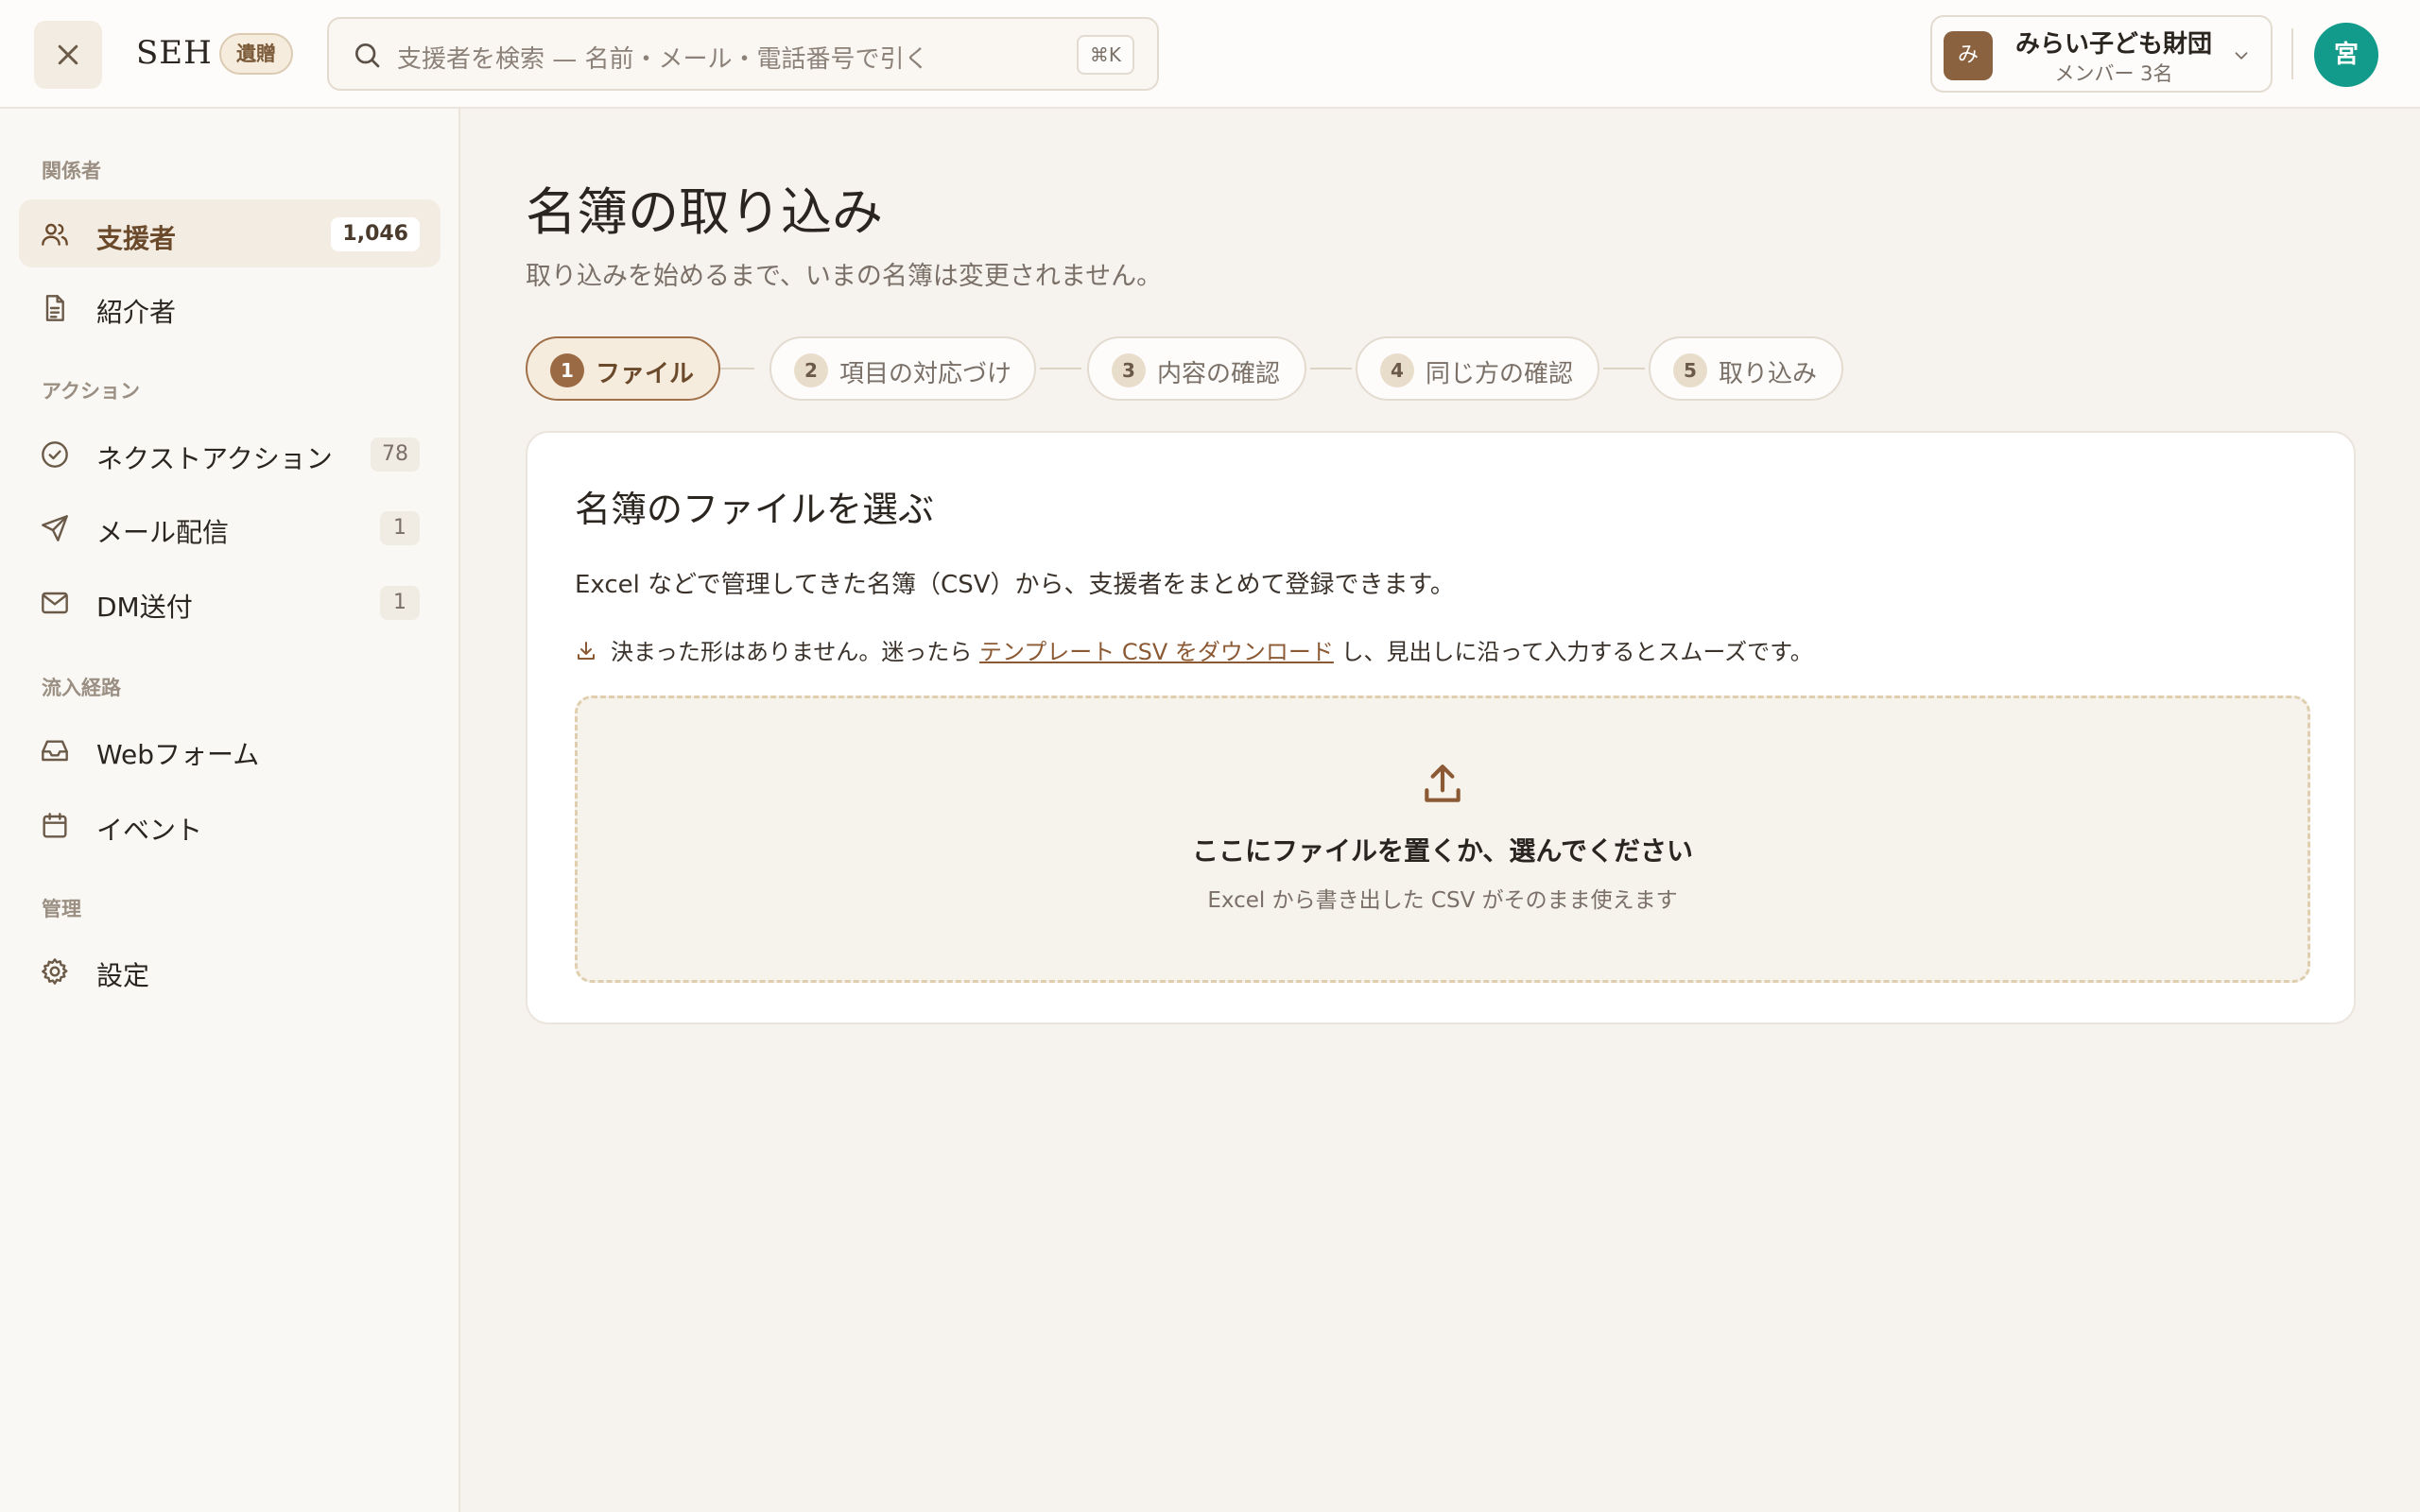 This screenshot has width=2420, height=1512. Describe the element at coordinates (149, 830) in the screenshot. I see `sidebar-item-label: イベント` at that location.